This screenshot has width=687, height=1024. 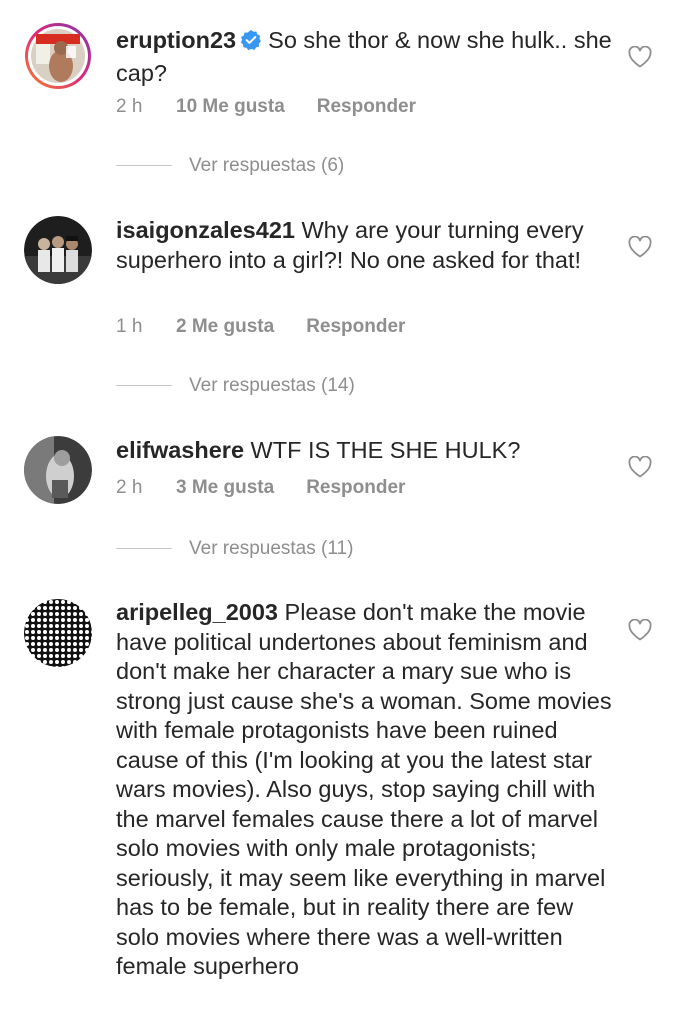 I want to click on comment-meta: 2 h 3 Me gusta Responder, so click(x=260, y=488).